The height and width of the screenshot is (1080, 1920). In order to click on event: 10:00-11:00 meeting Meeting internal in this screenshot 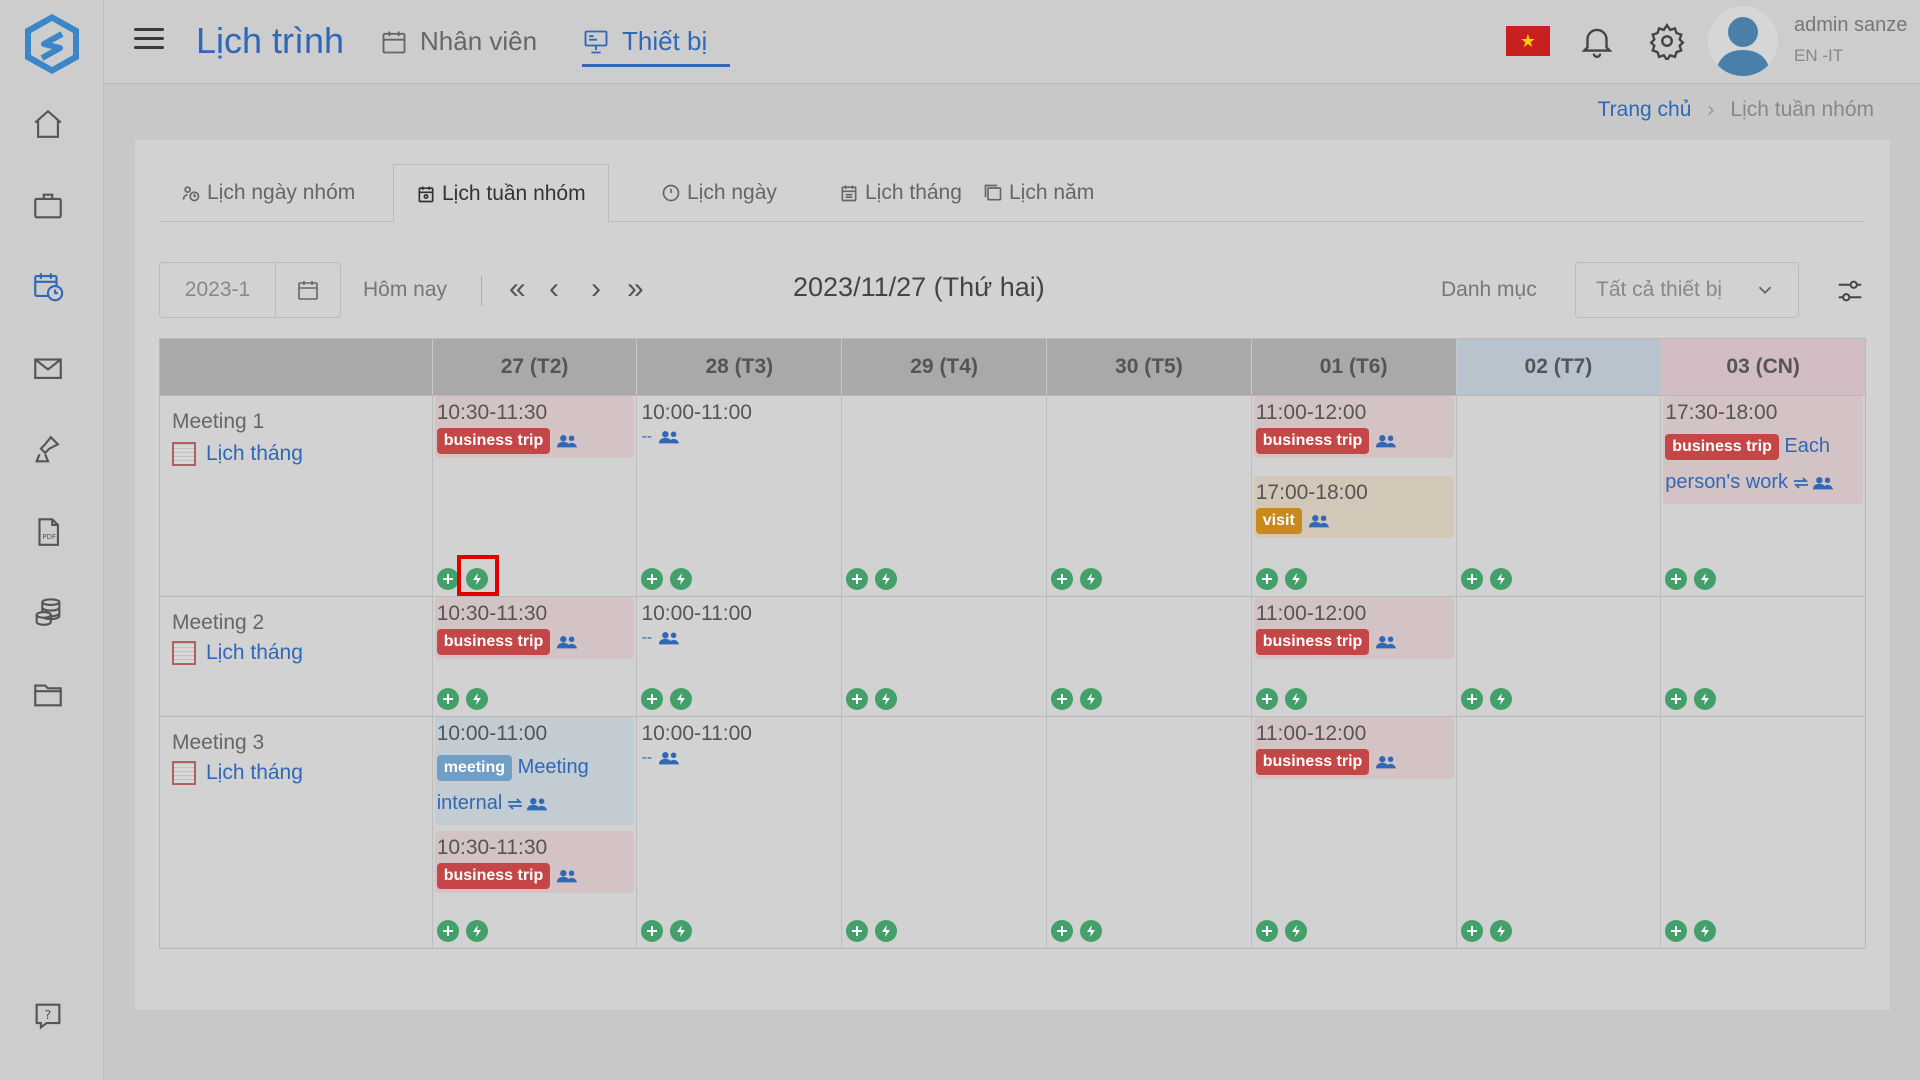, I will do `click(534, 771)`.